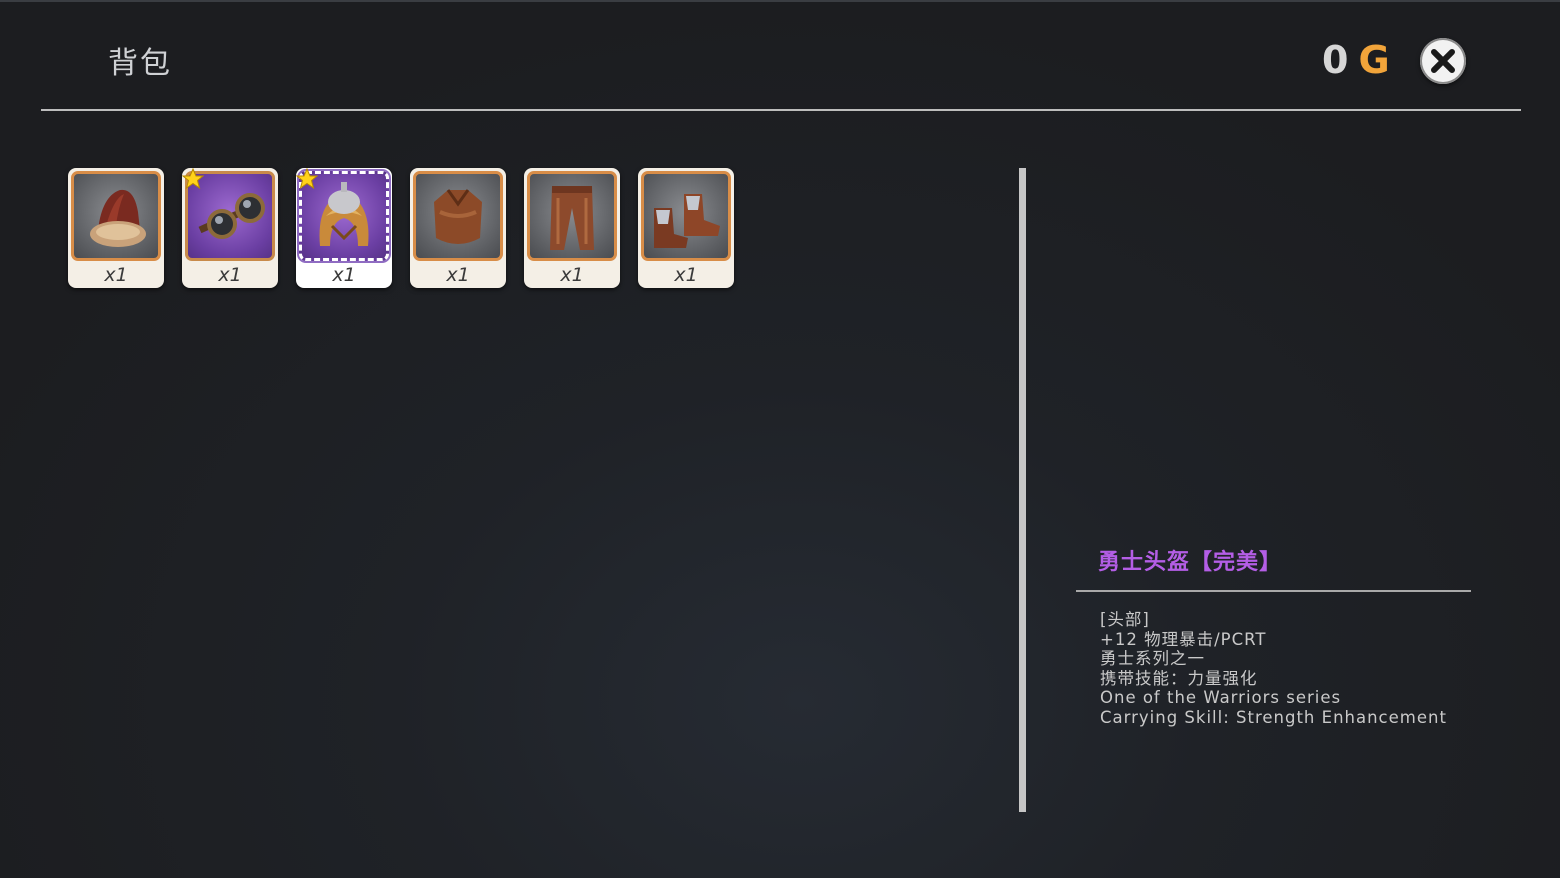 The image size is (1560, 878). What do you see at coordinates (118, 218) in the screenshot?
I see `fur-hat-icon` at bounding box center [118, 218].